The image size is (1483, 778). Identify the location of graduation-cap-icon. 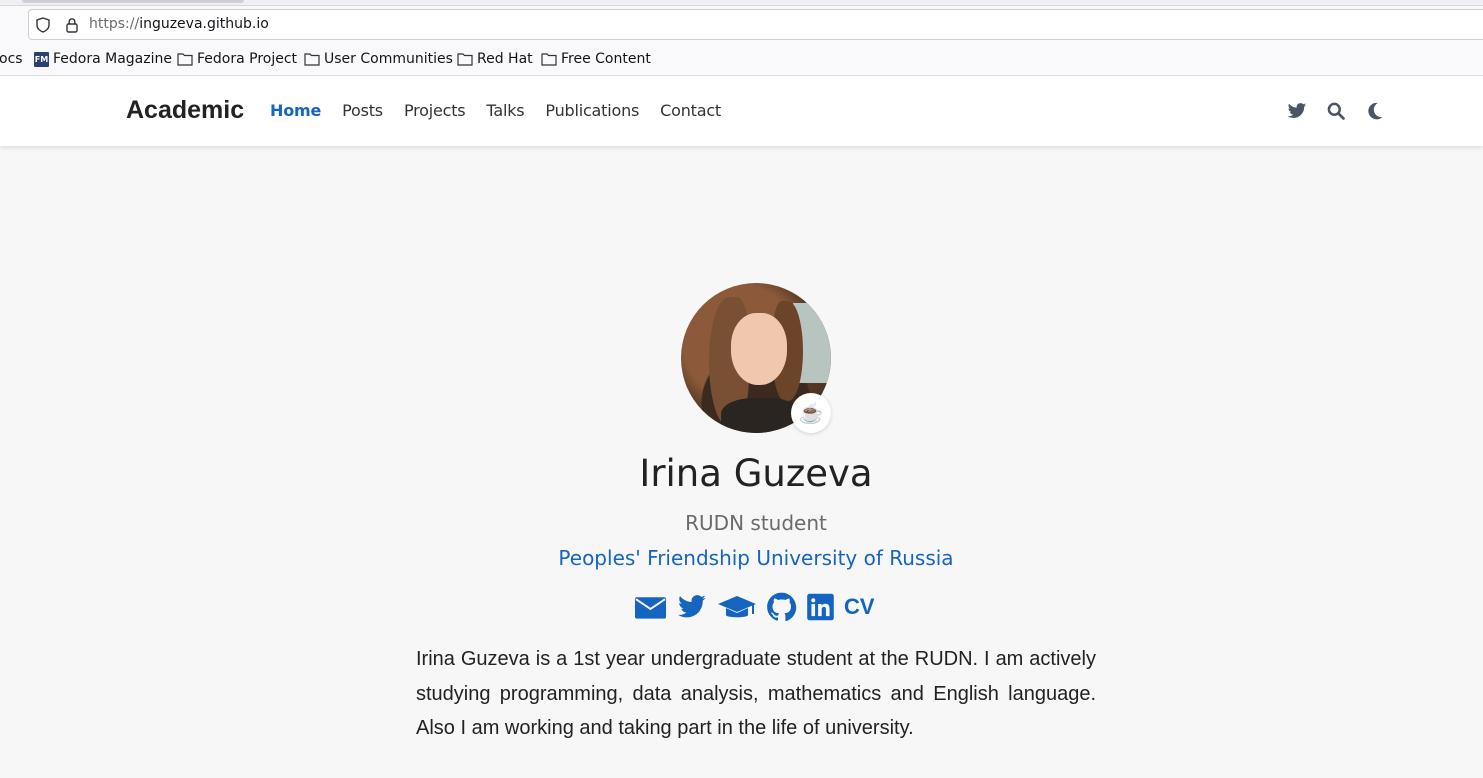
(737, 607).